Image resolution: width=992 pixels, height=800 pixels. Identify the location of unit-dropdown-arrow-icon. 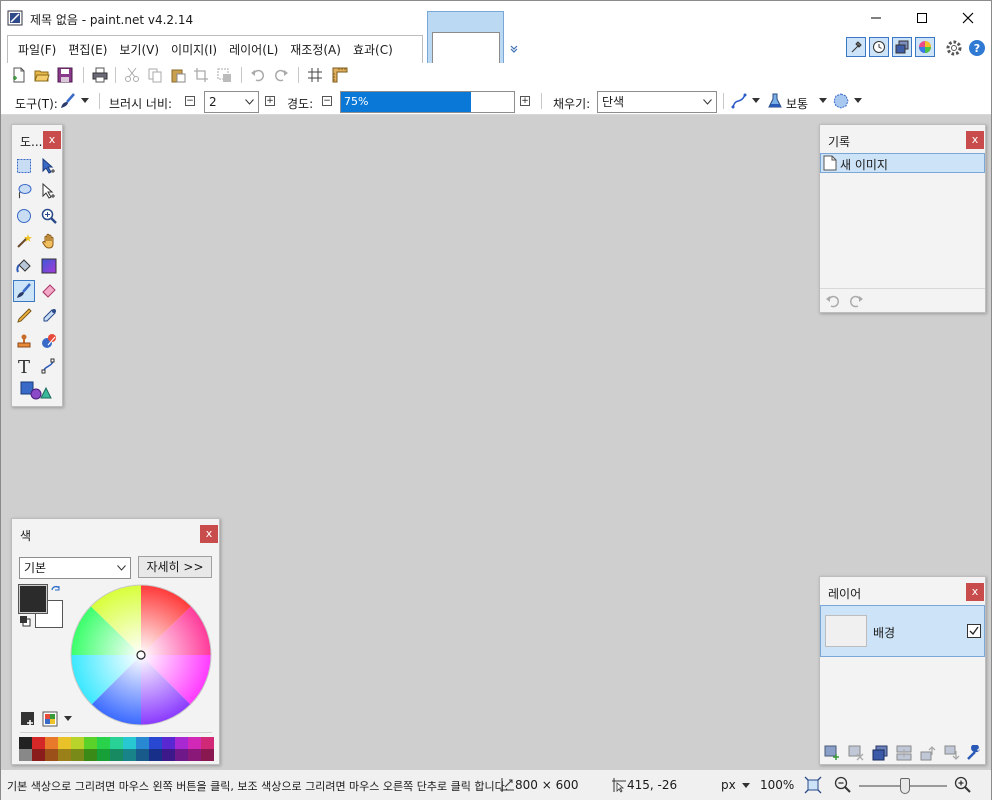
(746, 786).